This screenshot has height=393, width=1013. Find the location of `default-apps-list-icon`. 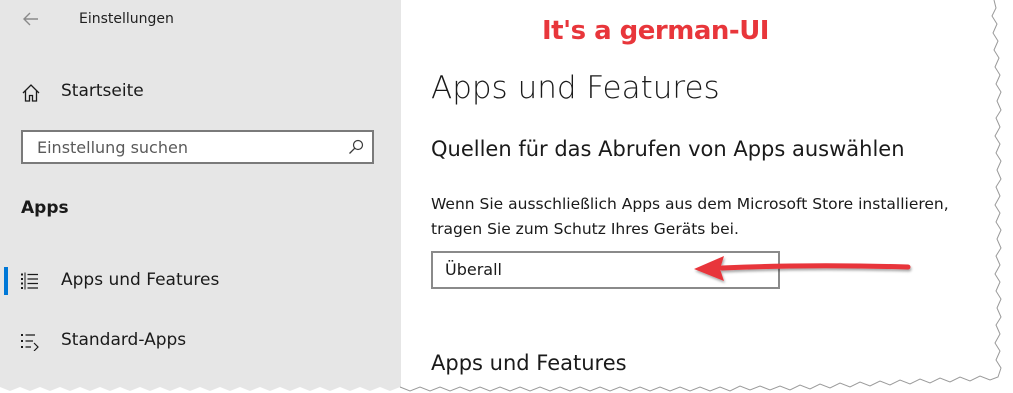

default-apps-list-icon is located at coordinates (30, 342).